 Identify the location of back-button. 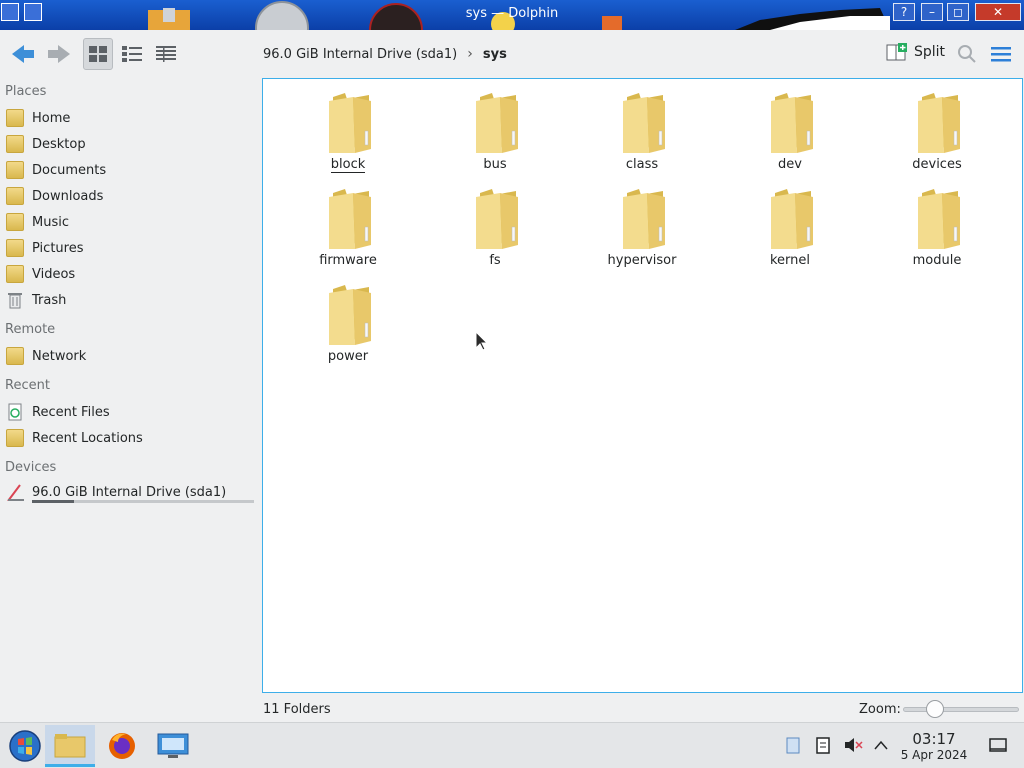
(23, 54).